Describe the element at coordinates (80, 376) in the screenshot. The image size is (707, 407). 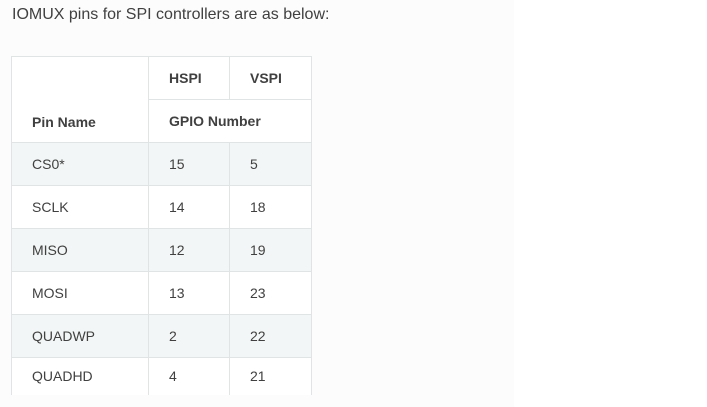
I see `pin-cell: QUADHD` at that location.